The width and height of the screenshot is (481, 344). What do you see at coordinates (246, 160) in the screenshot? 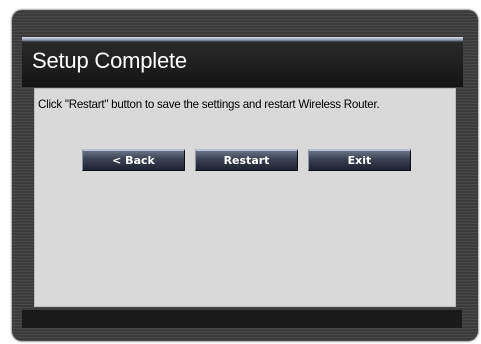
I see `restart-button: Restart` at bounding box center [246, 160].